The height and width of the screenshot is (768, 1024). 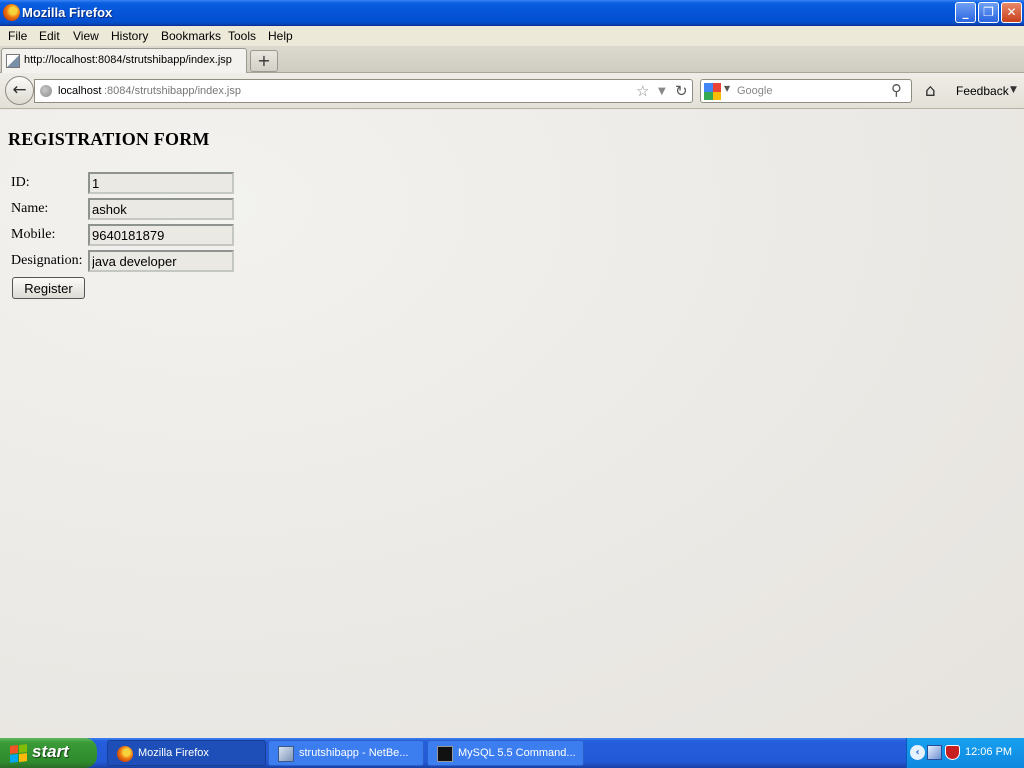 I want to click on url-host: localhost, so click(x=80, y=91).